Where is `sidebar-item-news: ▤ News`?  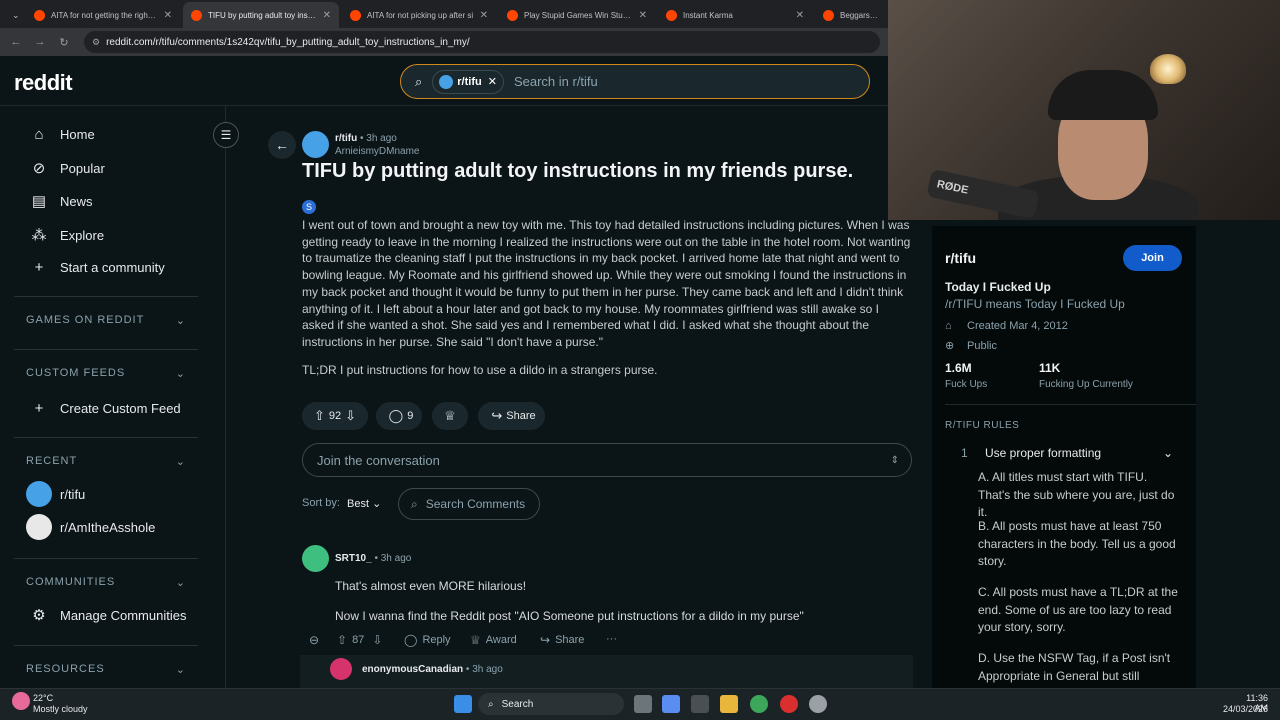 sidebar-item-news: ▤ News is located at coordinates (60, 201).